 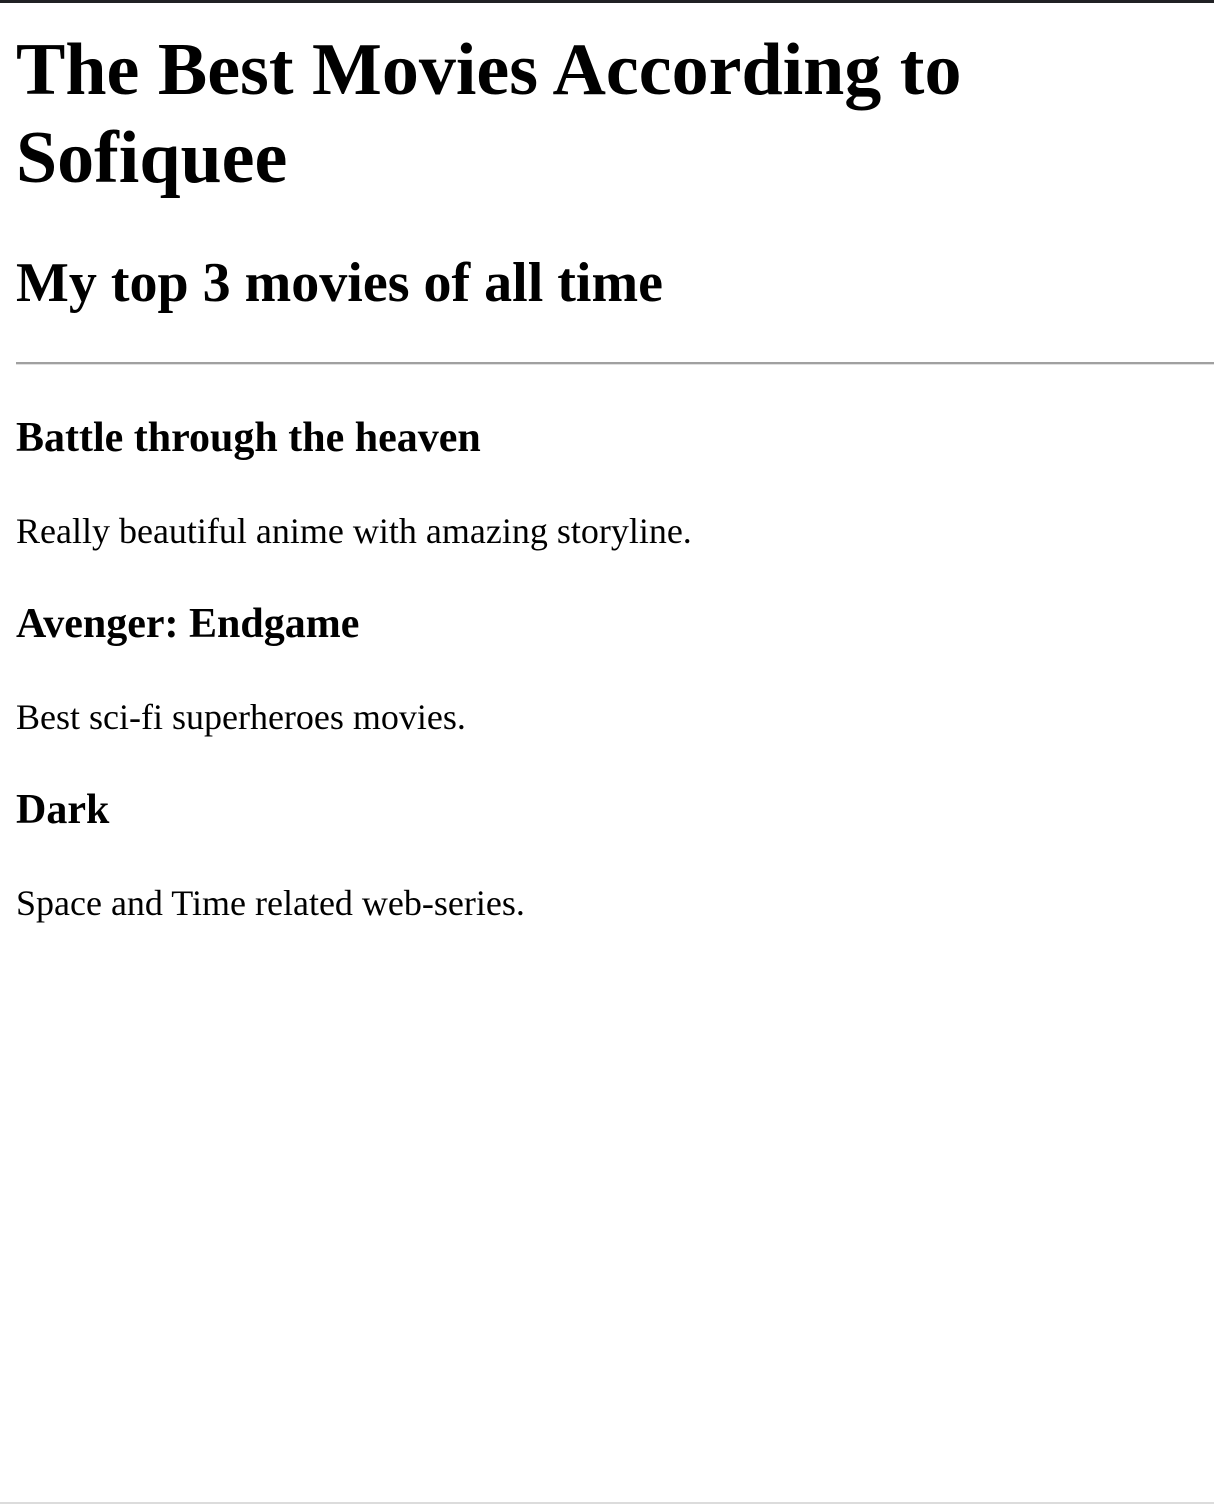 What do you see at coordinates (270, 903) in the screenshot?
I see `movie-description-3: Space and Time related web-series.` at bounding box center [270, 903].